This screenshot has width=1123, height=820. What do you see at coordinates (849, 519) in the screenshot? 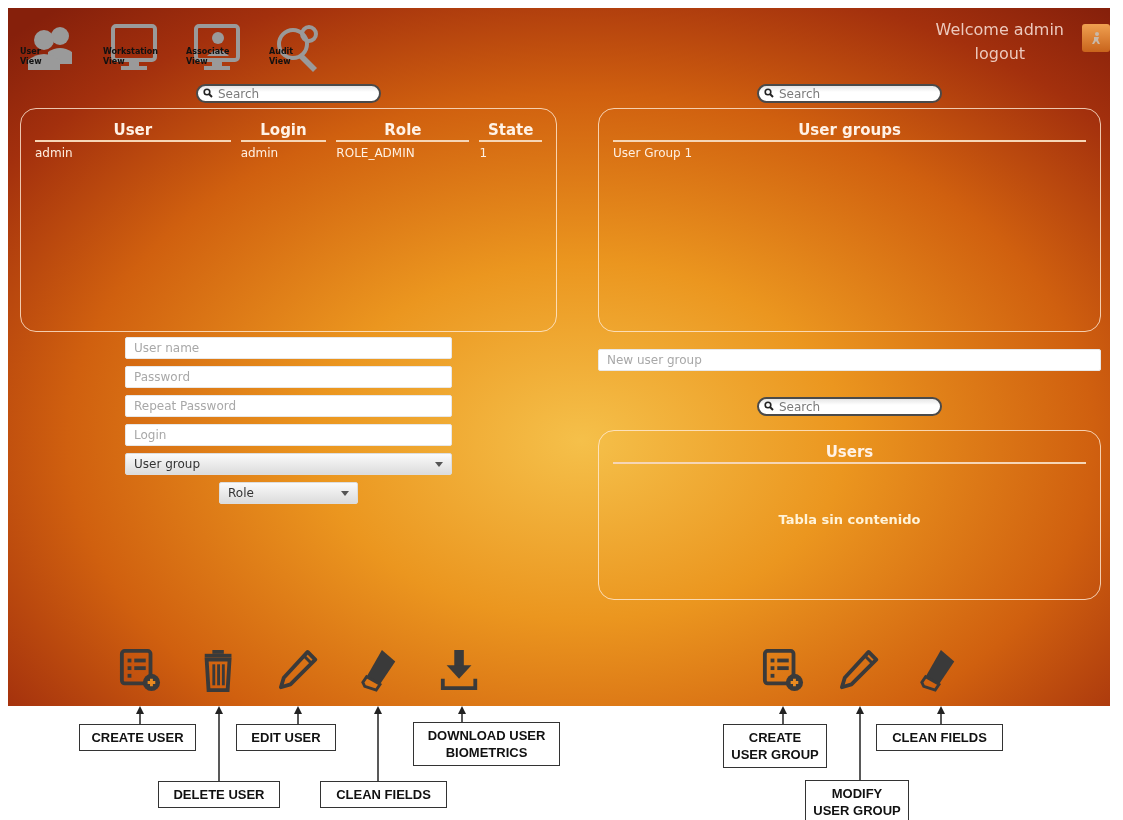
I see `empty-message: Tabla sin contenido` at bounding box center [849, 519].